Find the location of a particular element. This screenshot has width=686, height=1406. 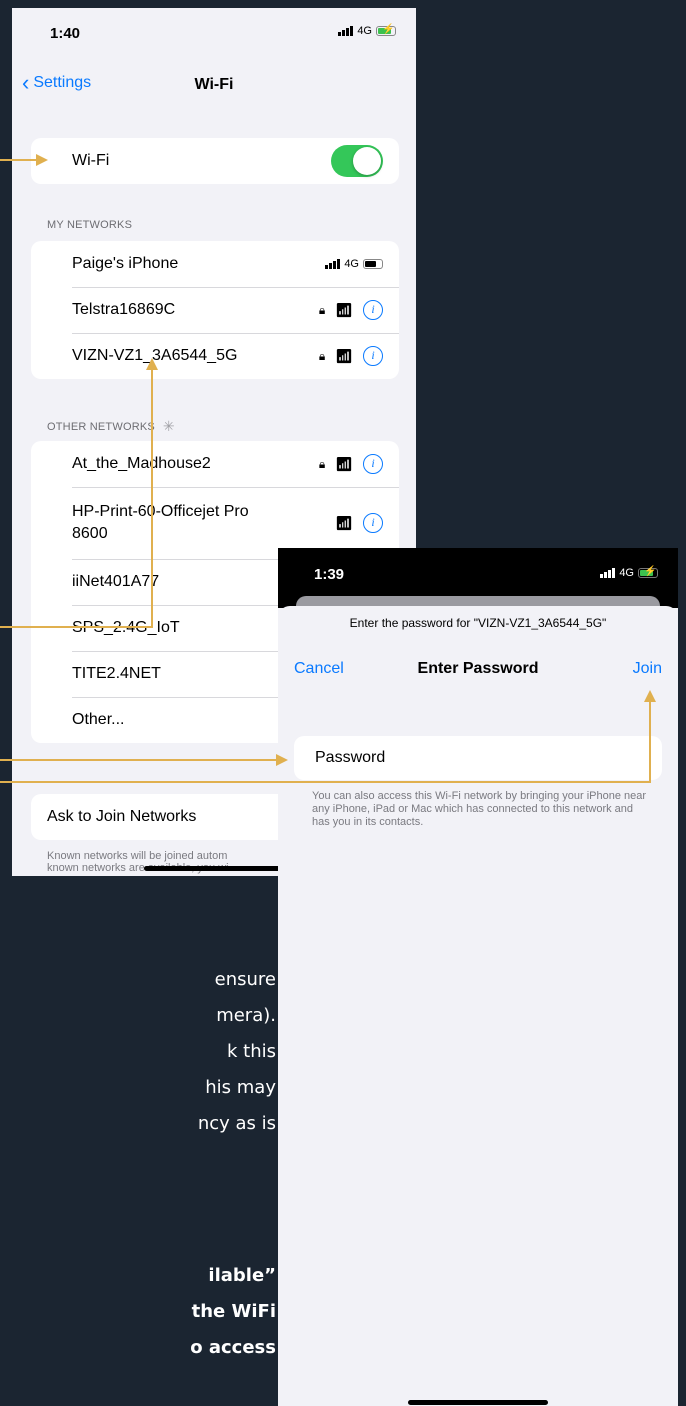

tutorial-line: k this is located at coordinates (251, 1051).